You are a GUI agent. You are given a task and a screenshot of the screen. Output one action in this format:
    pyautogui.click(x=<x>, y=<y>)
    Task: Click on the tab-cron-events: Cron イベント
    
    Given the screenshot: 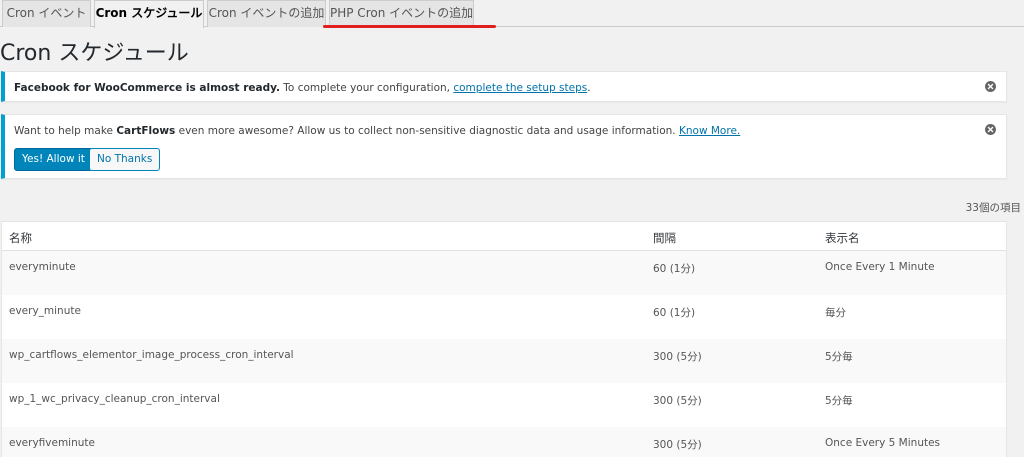 What is the action you would take?
    pyautogui.click(x=46, y=13)
    